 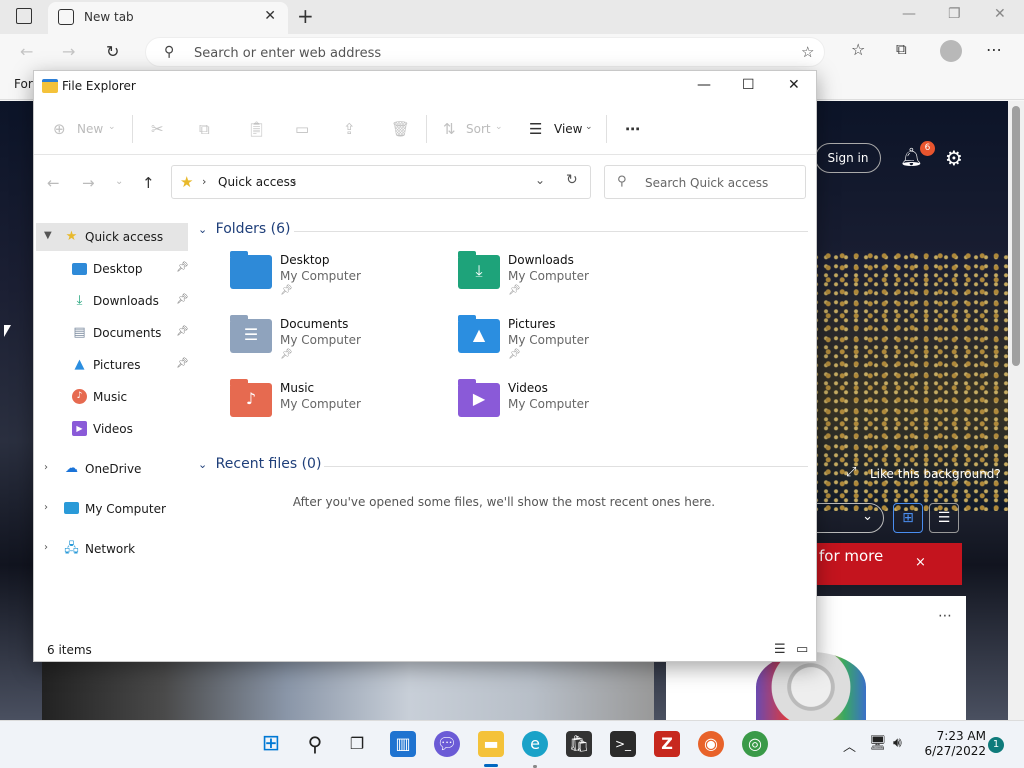 What do you see at coordinates (348, 690) in the screenshot?
I see `news-card-image` at bounding box center [348, 690].